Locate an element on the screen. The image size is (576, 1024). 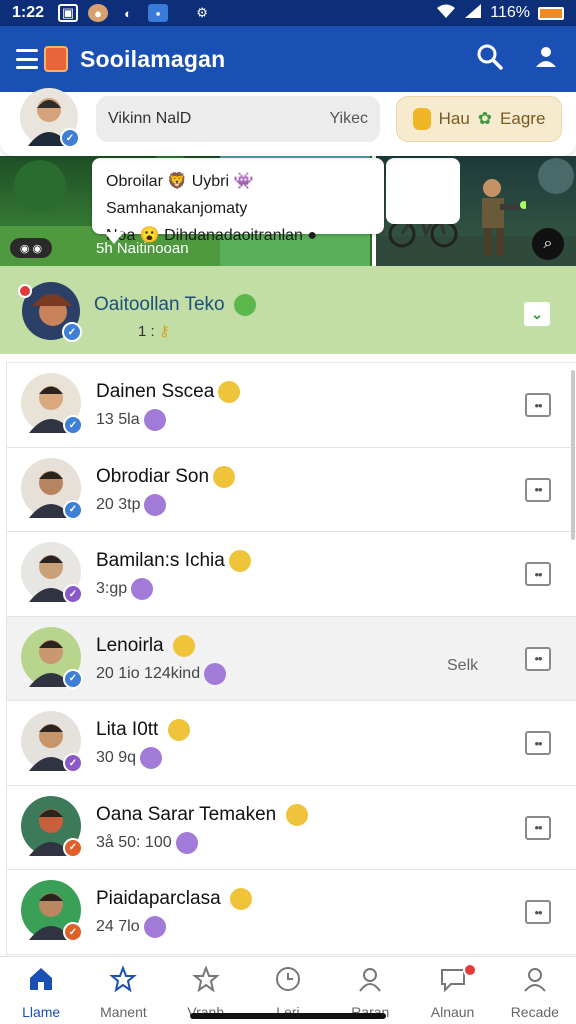
clover-icon: ✿ is located at coordinates (485, 118).